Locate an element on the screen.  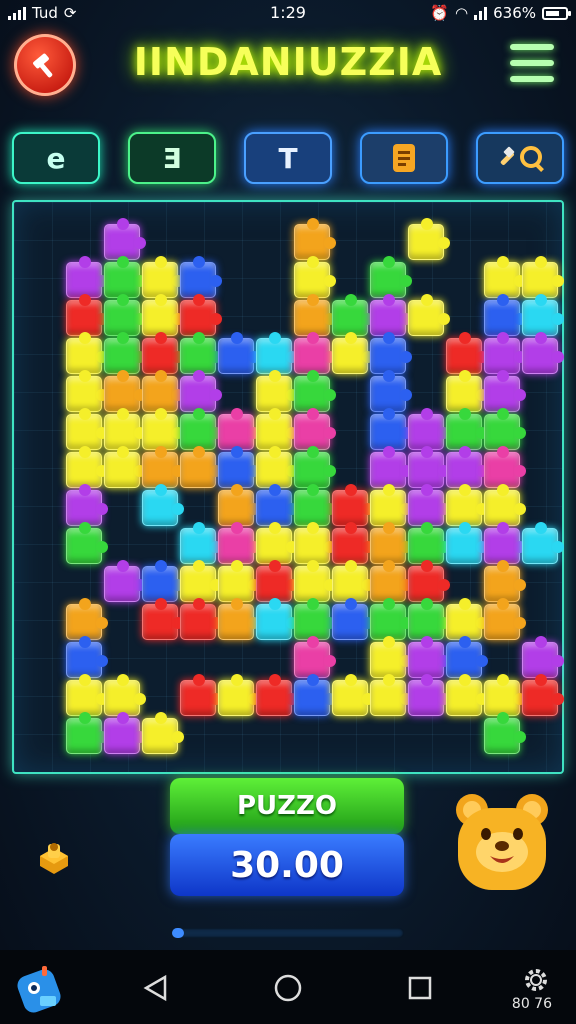
tool-button-notebook is located at coordinates (404, 158).